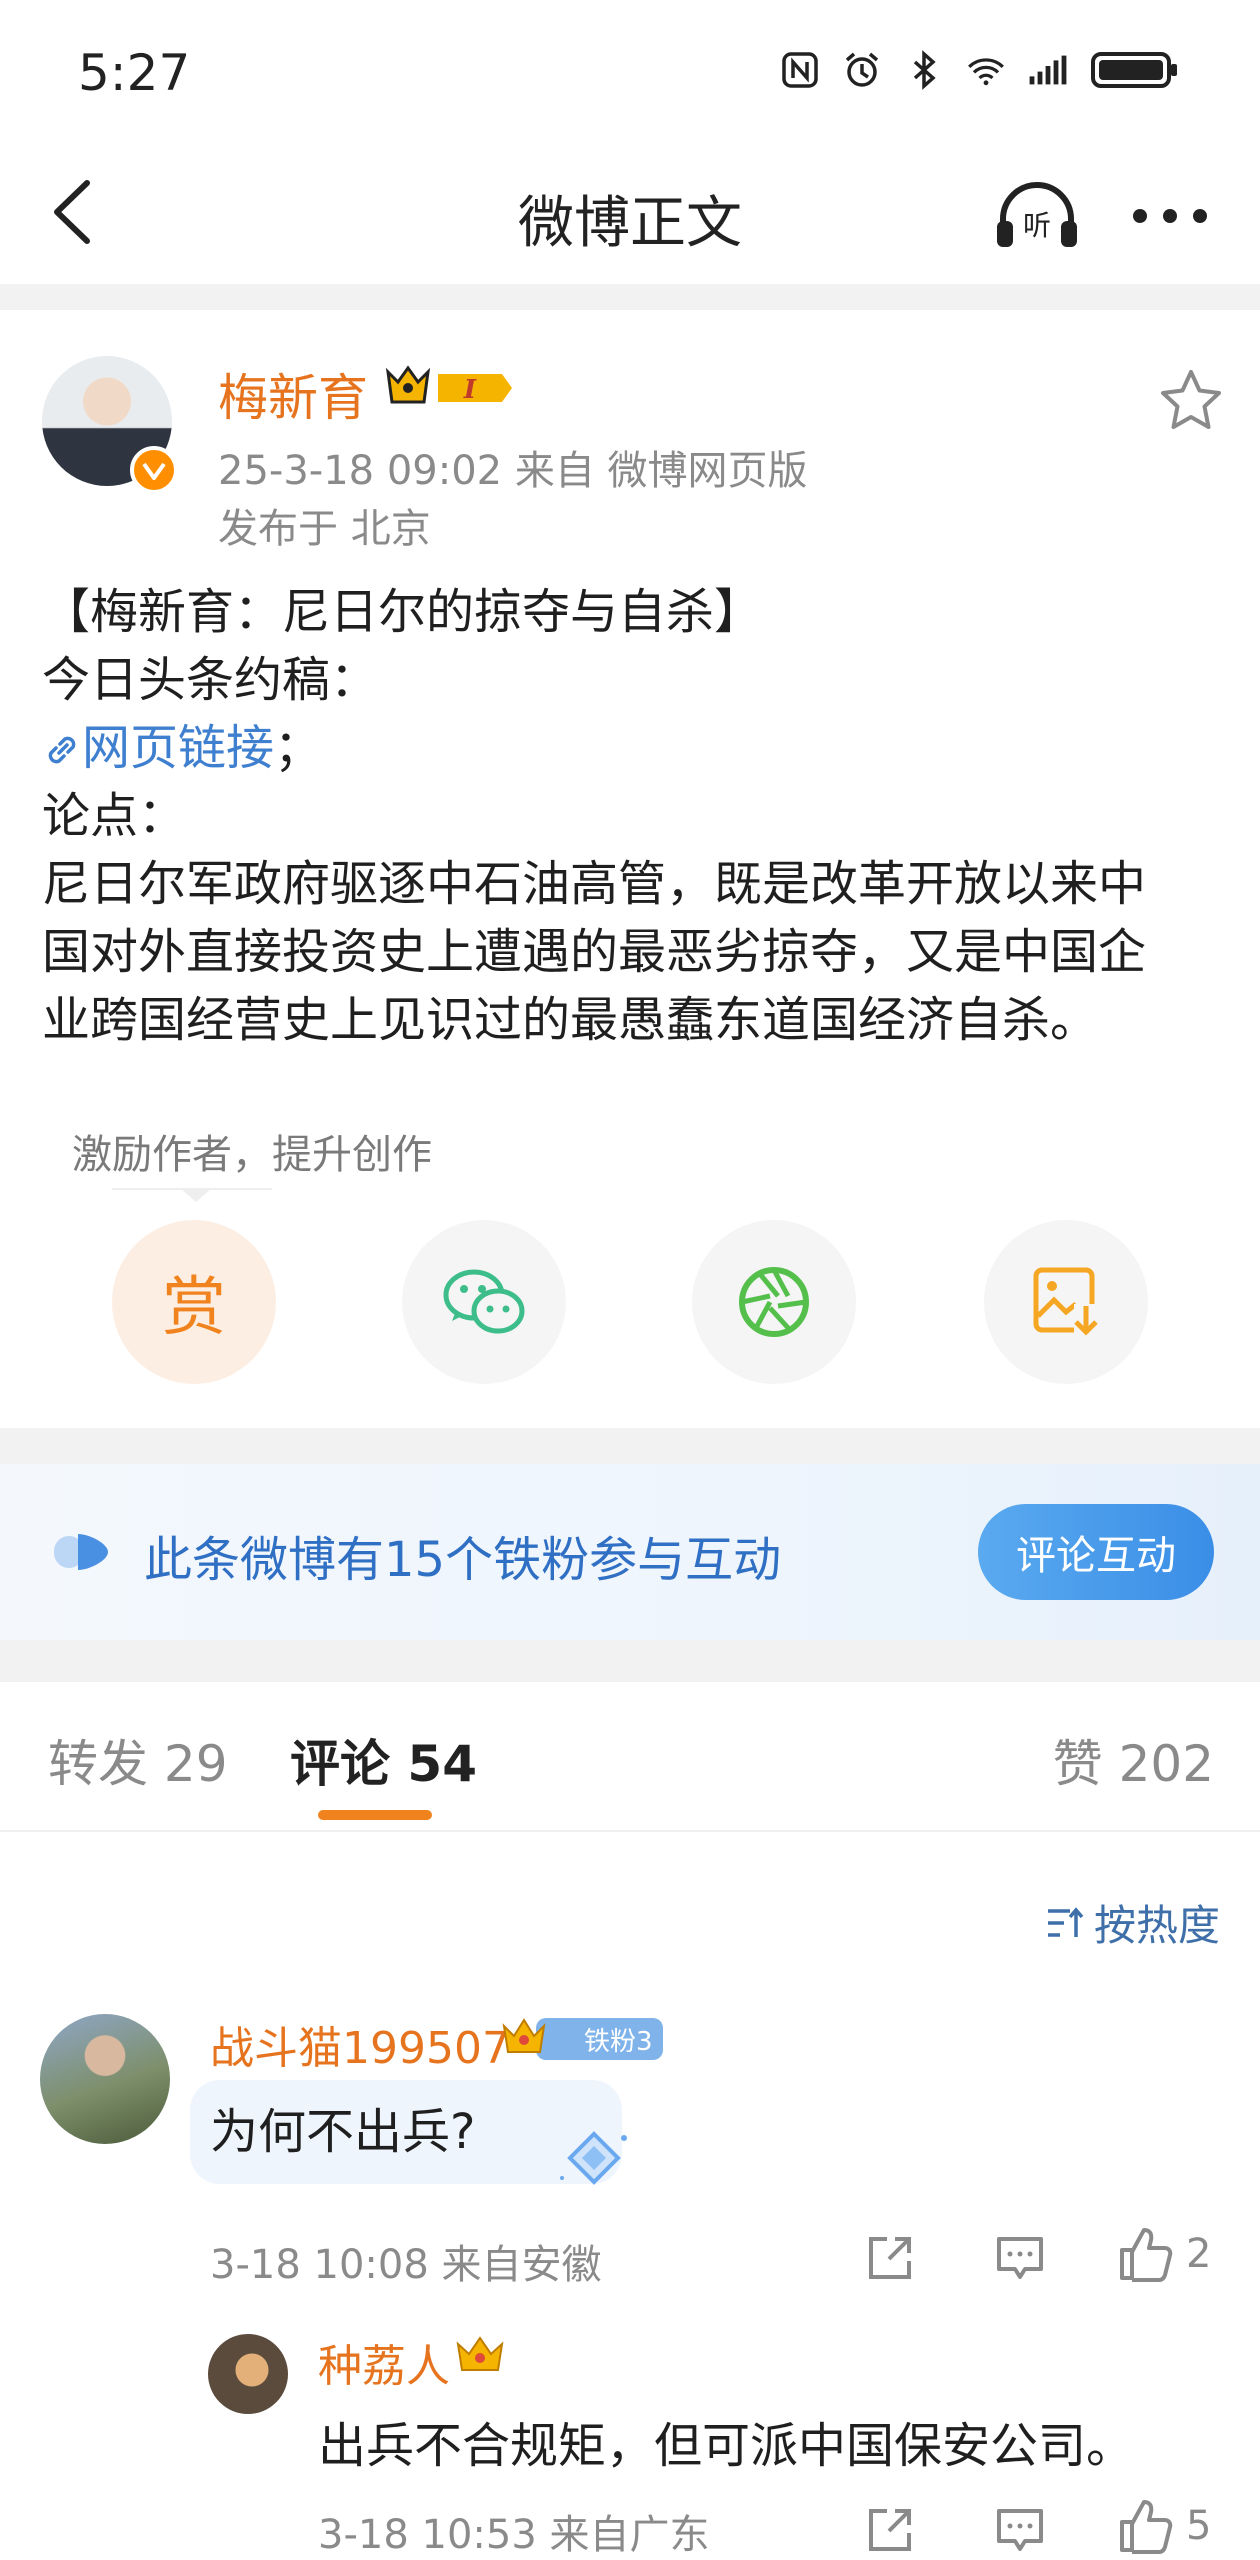  What do you see at coordinates (406, 2265) in the screenshot?
I see `comment-meta: 3-18 10:08 来自安徽` at bounding box center [406, 2265].